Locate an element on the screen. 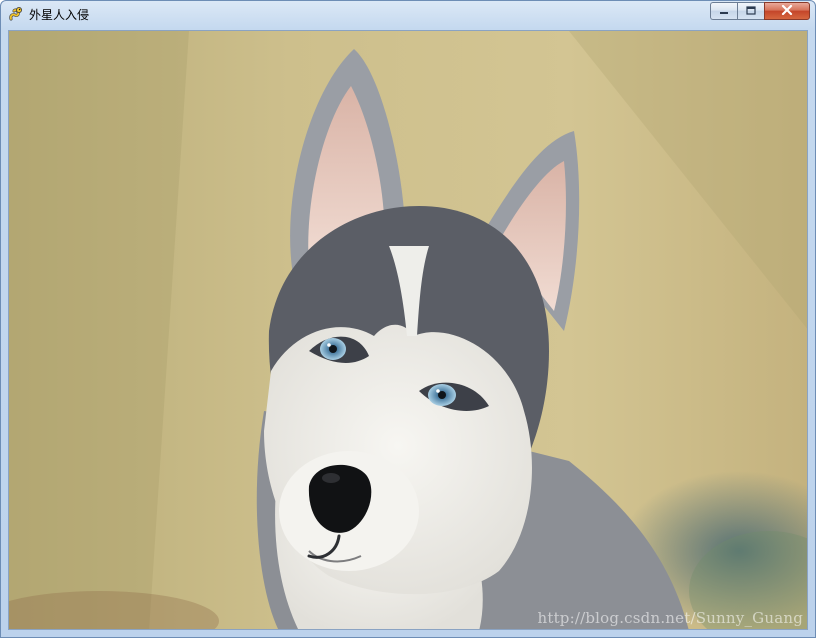  title-bar: 外星人入侵 is located at coordinates (408, 15).